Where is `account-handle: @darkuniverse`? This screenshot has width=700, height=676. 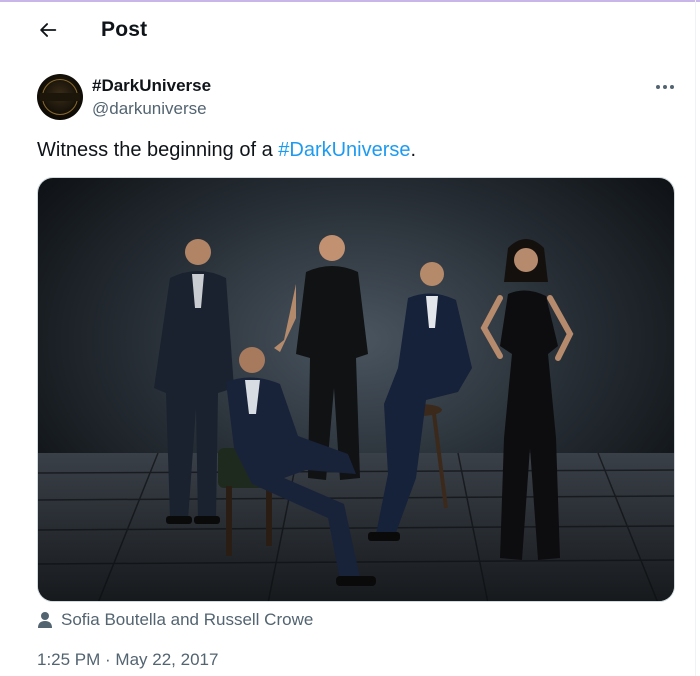
account-handle: @darkuniverse is located at coordinates (149, 109).